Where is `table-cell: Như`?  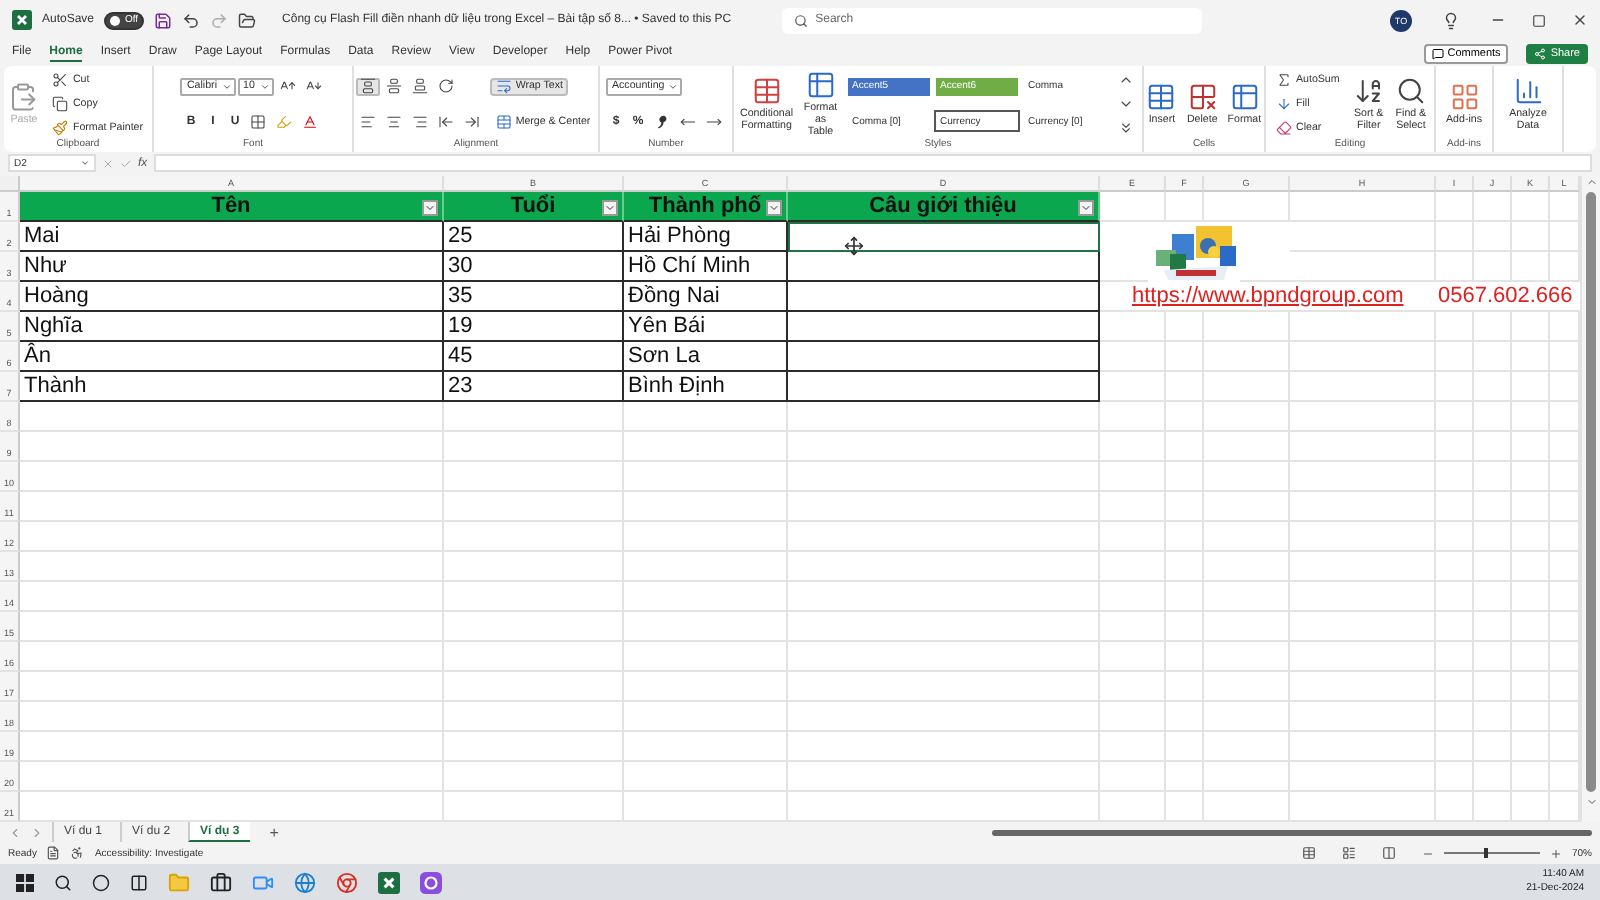
table-cell: Như is located at coordinates (232, 267).